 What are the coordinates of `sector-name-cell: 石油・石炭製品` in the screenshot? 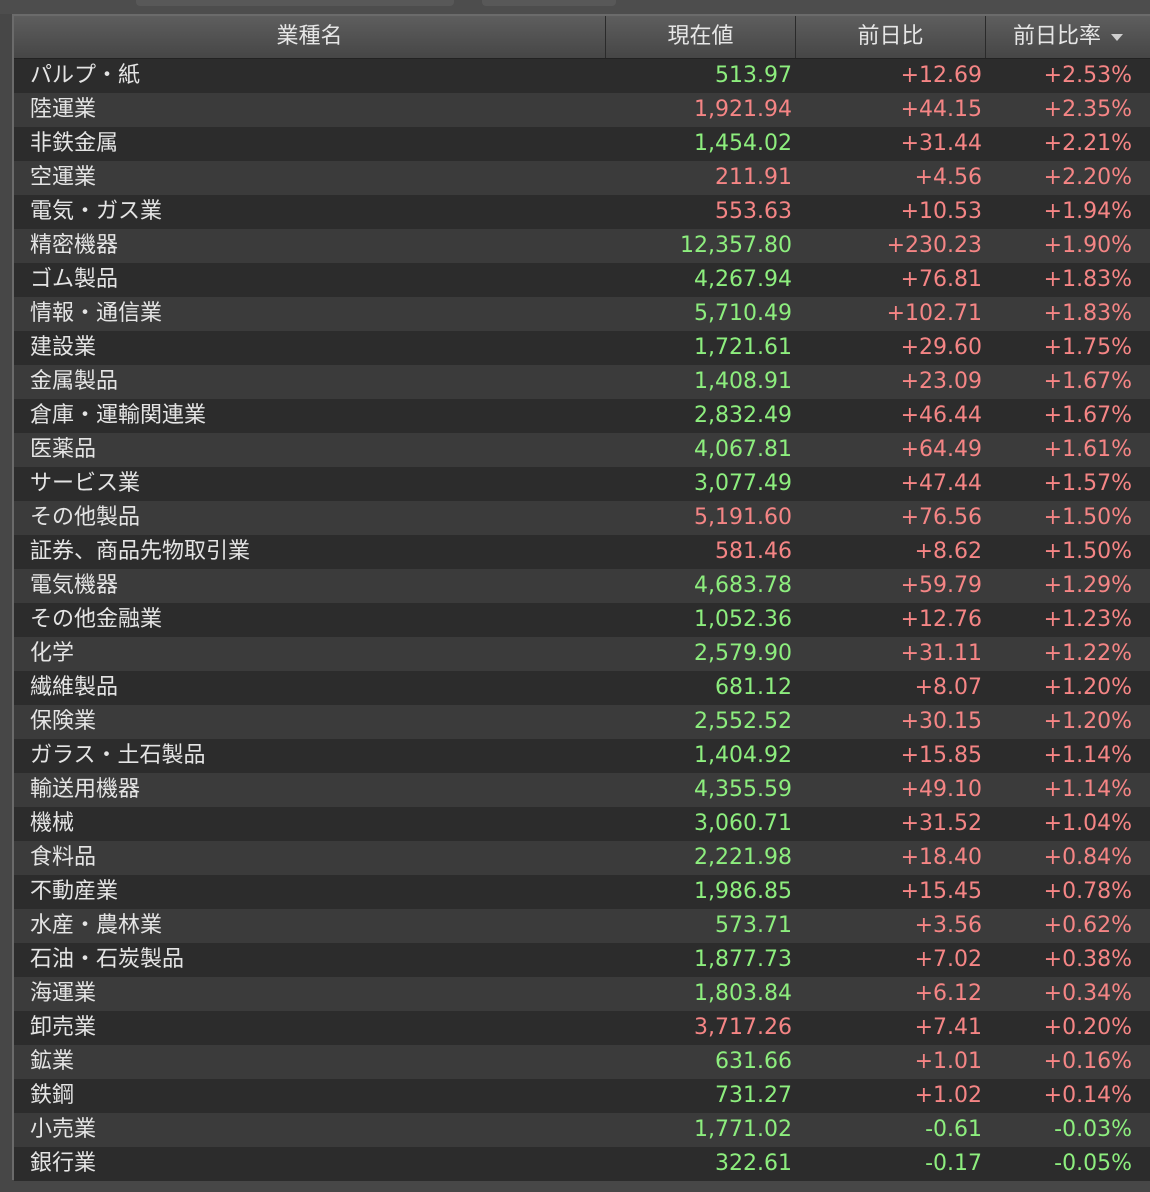 It's located at (107, 959).